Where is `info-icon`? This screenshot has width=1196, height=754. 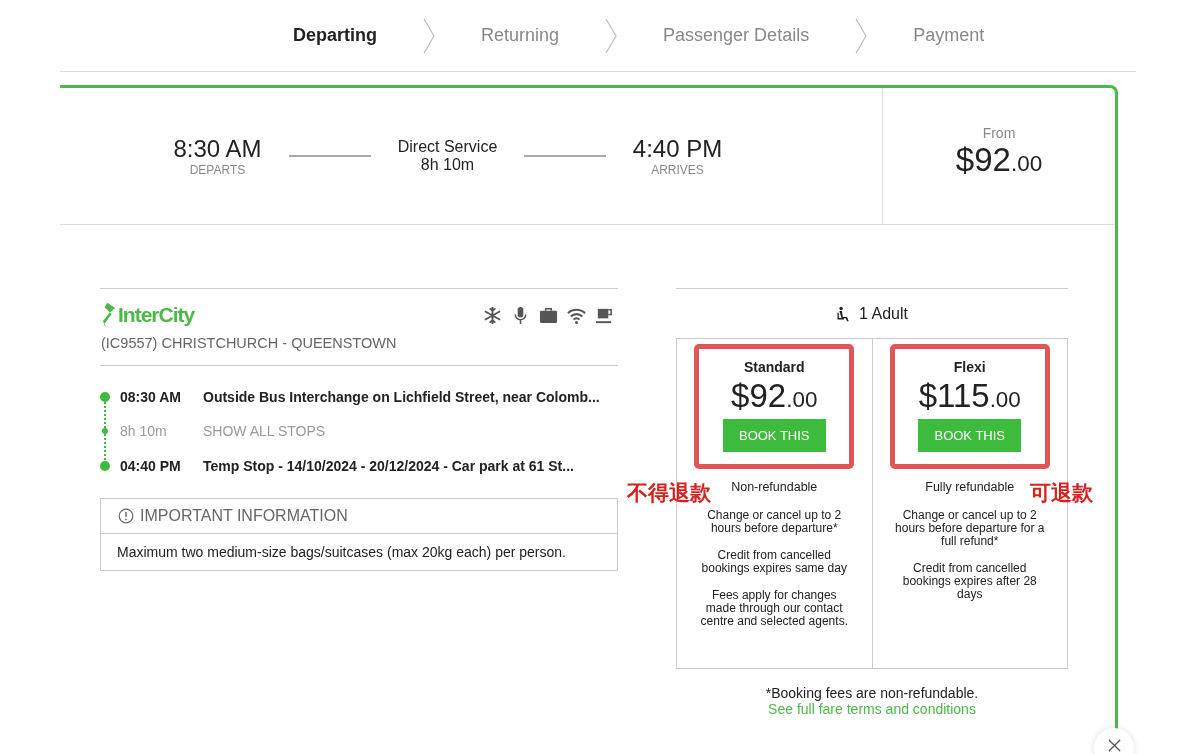 info-icon is located at coordinates (126, 516).